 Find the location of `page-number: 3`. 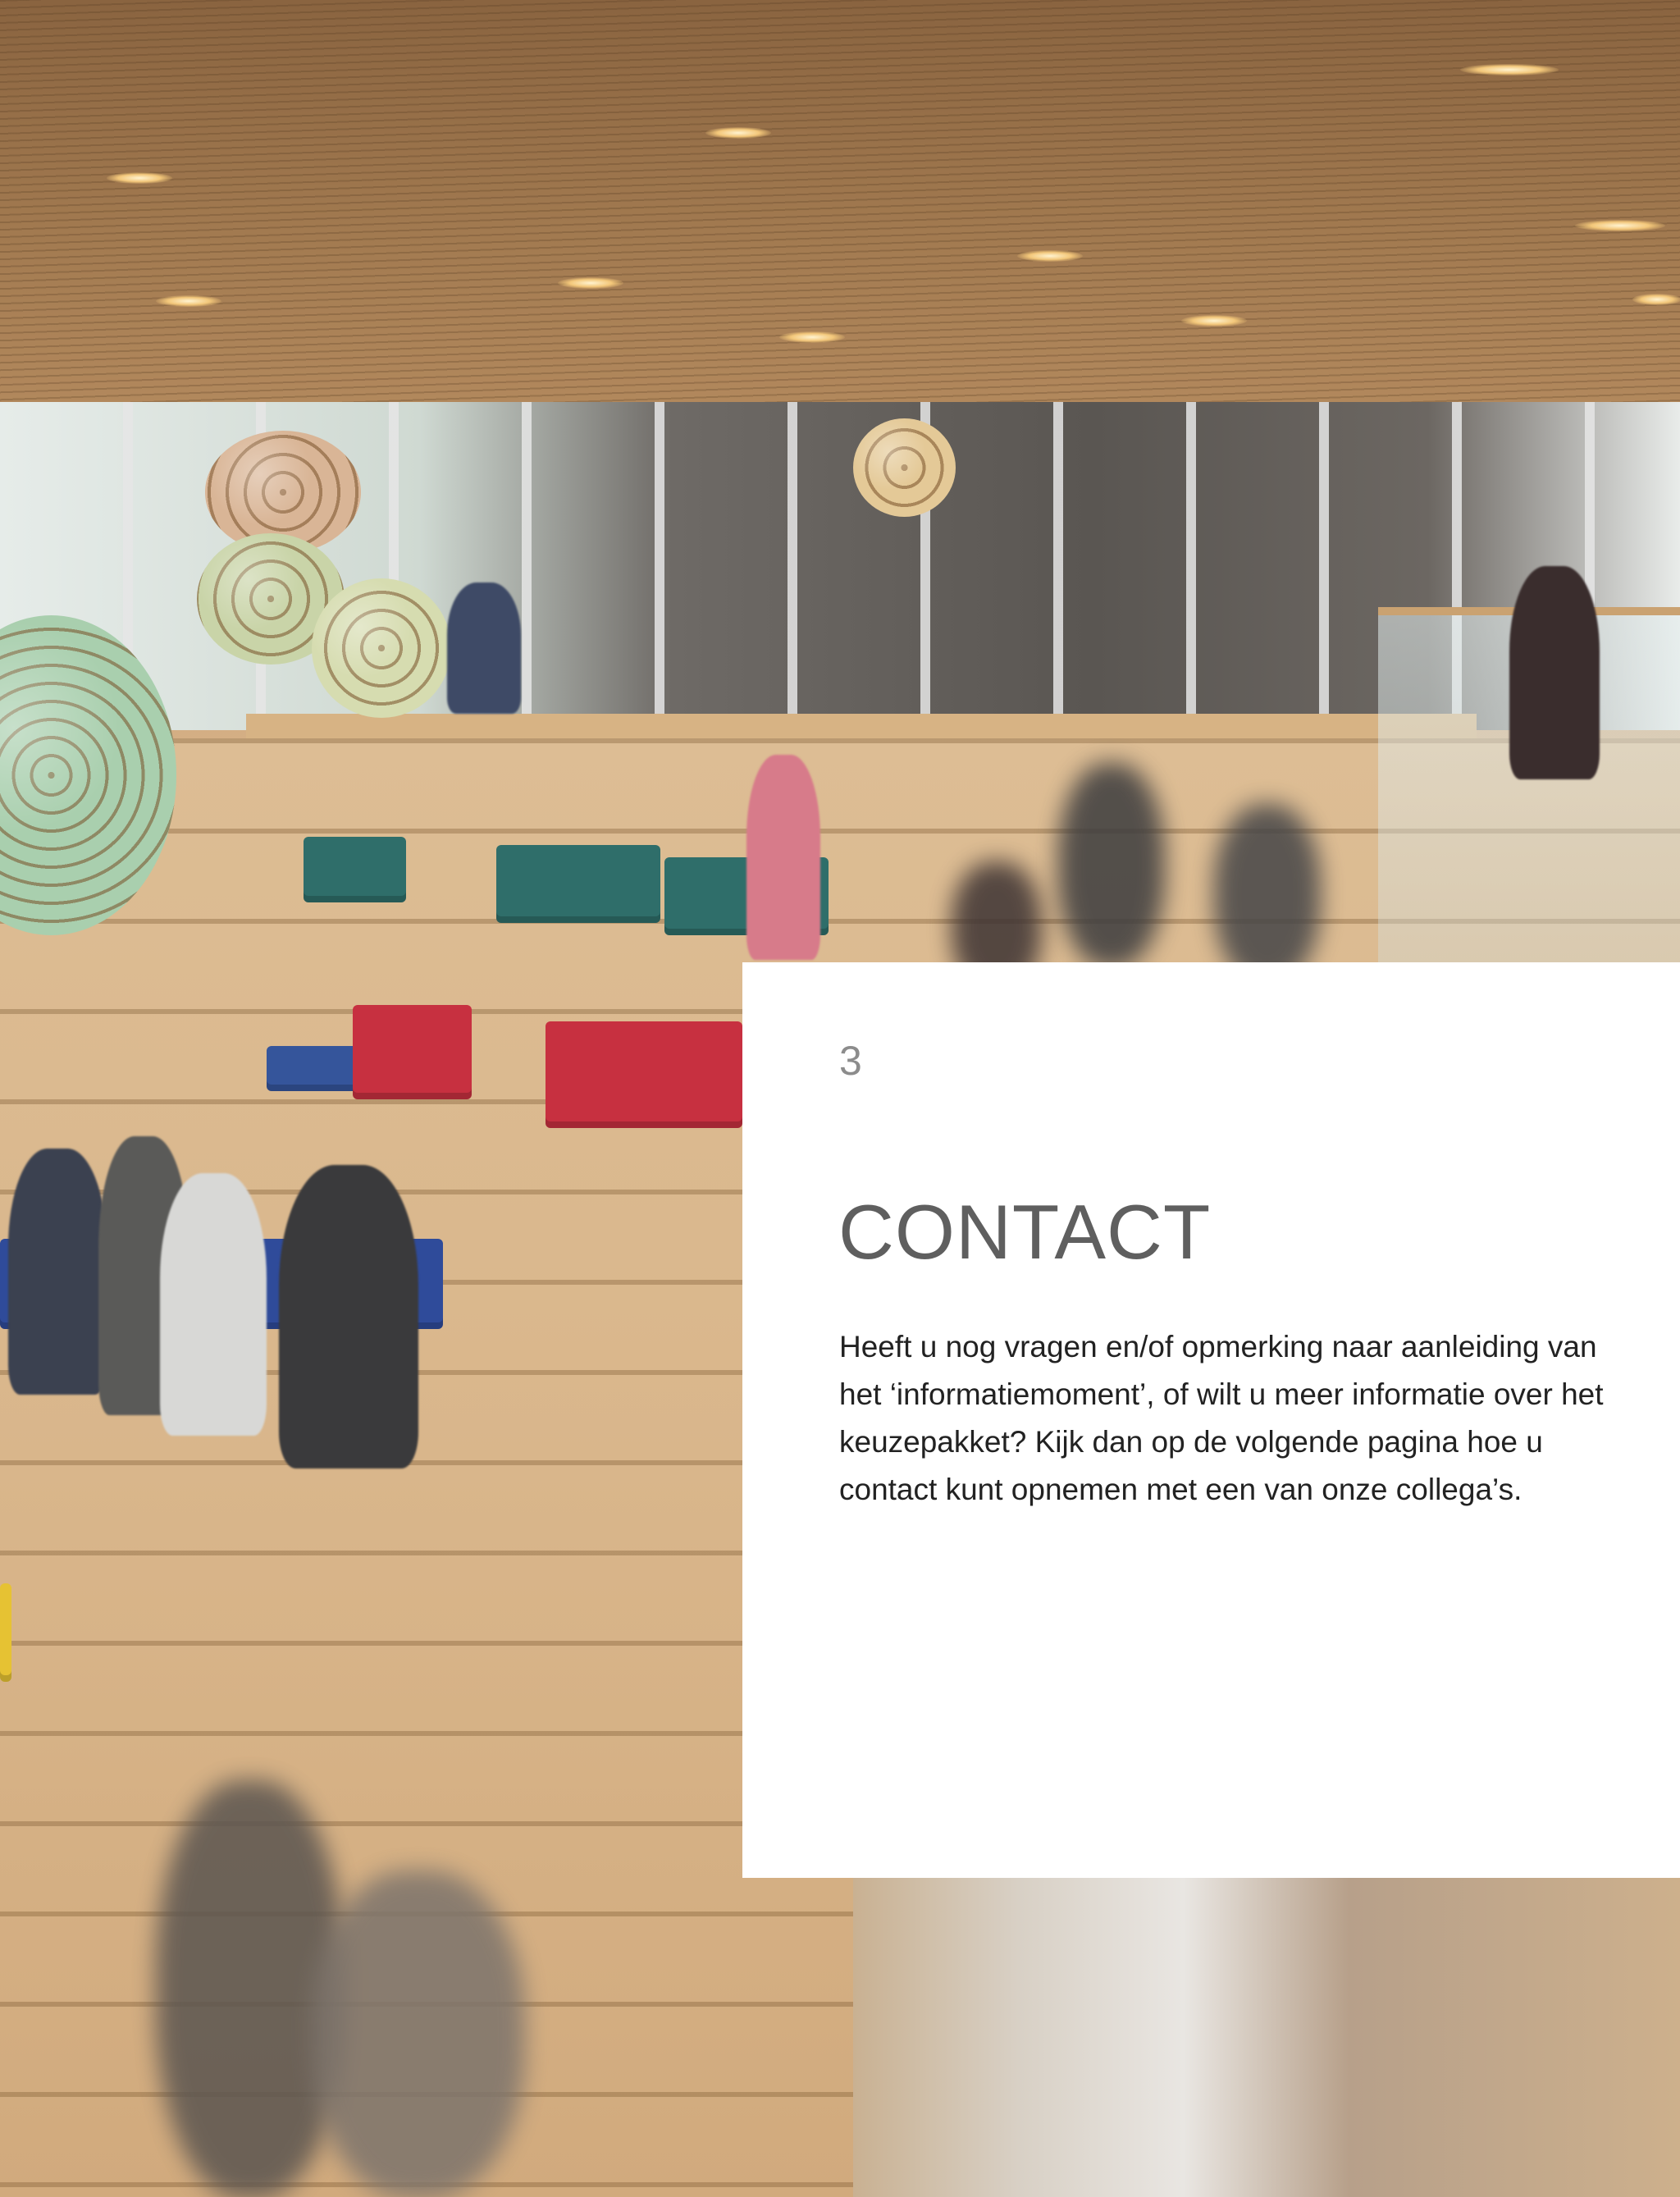

page-number: 3 is located at coordinates (851, 1061).